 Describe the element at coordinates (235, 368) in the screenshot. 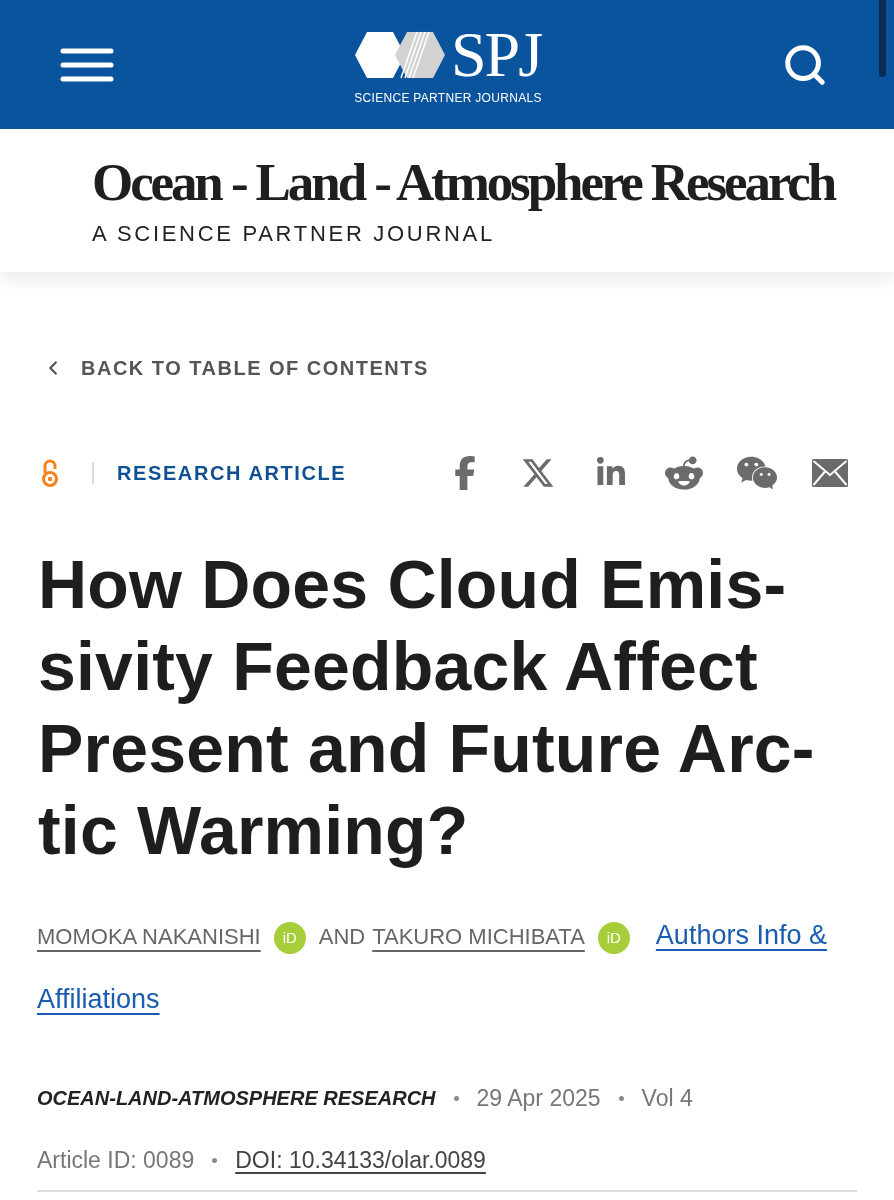

I see `back-link: BACK TO TABLE OF CONTENTS` at that location.